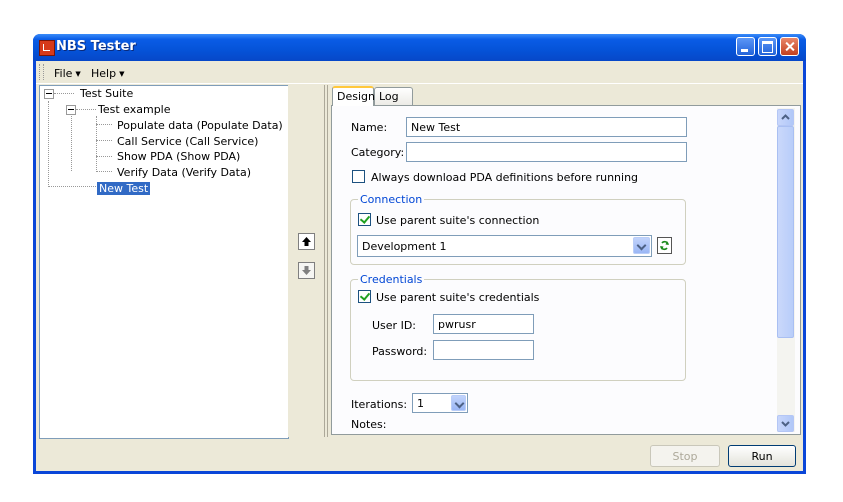 This screenshot has width=843, height=502. Describe the element at coordinates (124, 188) in the screenshot. I see `tree-node-selected: New Test` at that location.